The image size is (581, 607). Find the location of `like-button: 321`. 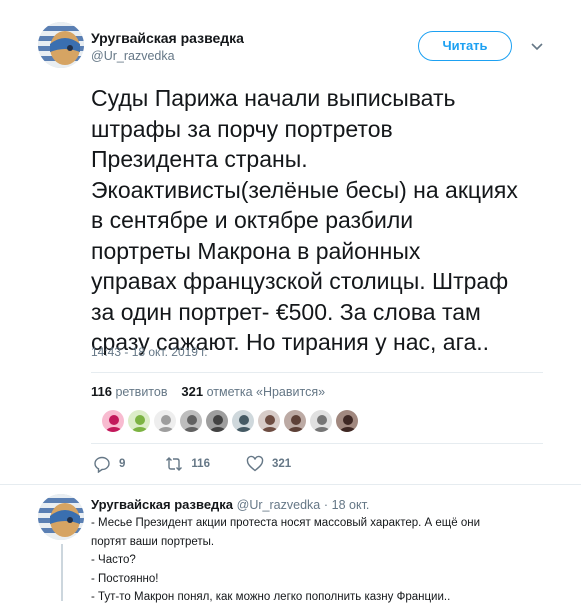

like-button: 321 is located at coordinates (268, 464).